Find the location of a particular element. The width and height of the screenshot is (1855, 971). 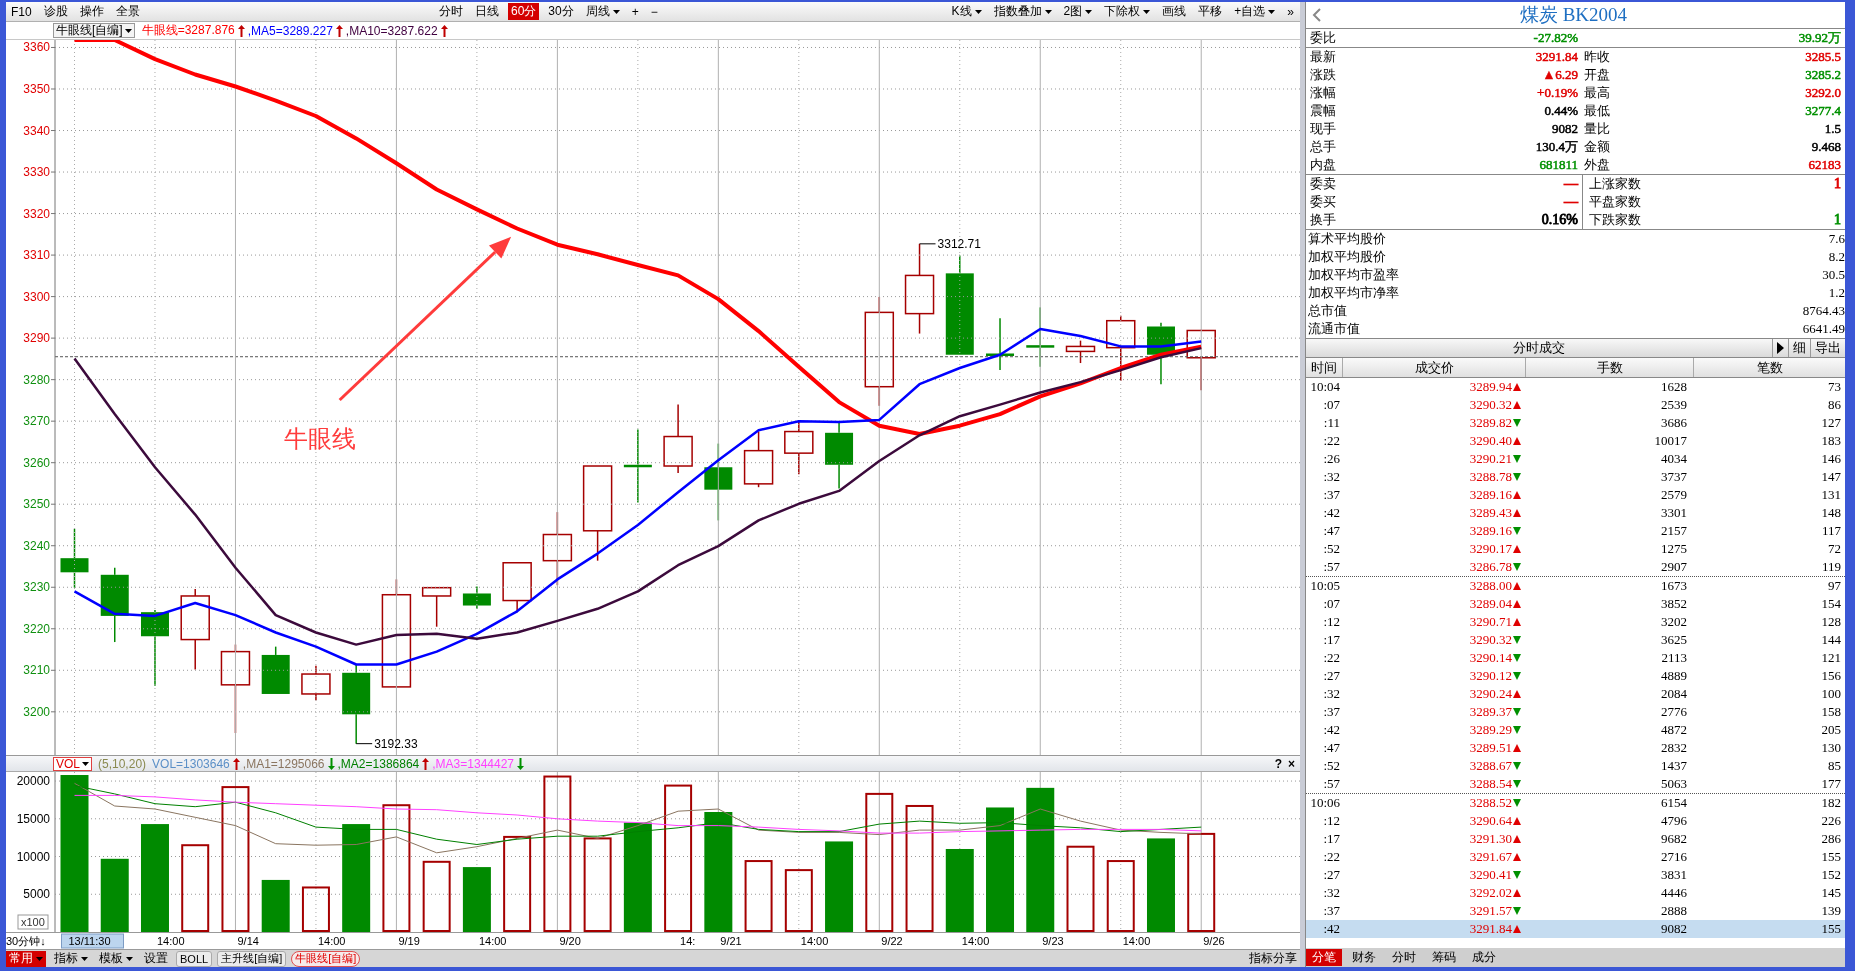

table-row: :32 3288.78 3737 147 is located at coordinates (1575, 477).